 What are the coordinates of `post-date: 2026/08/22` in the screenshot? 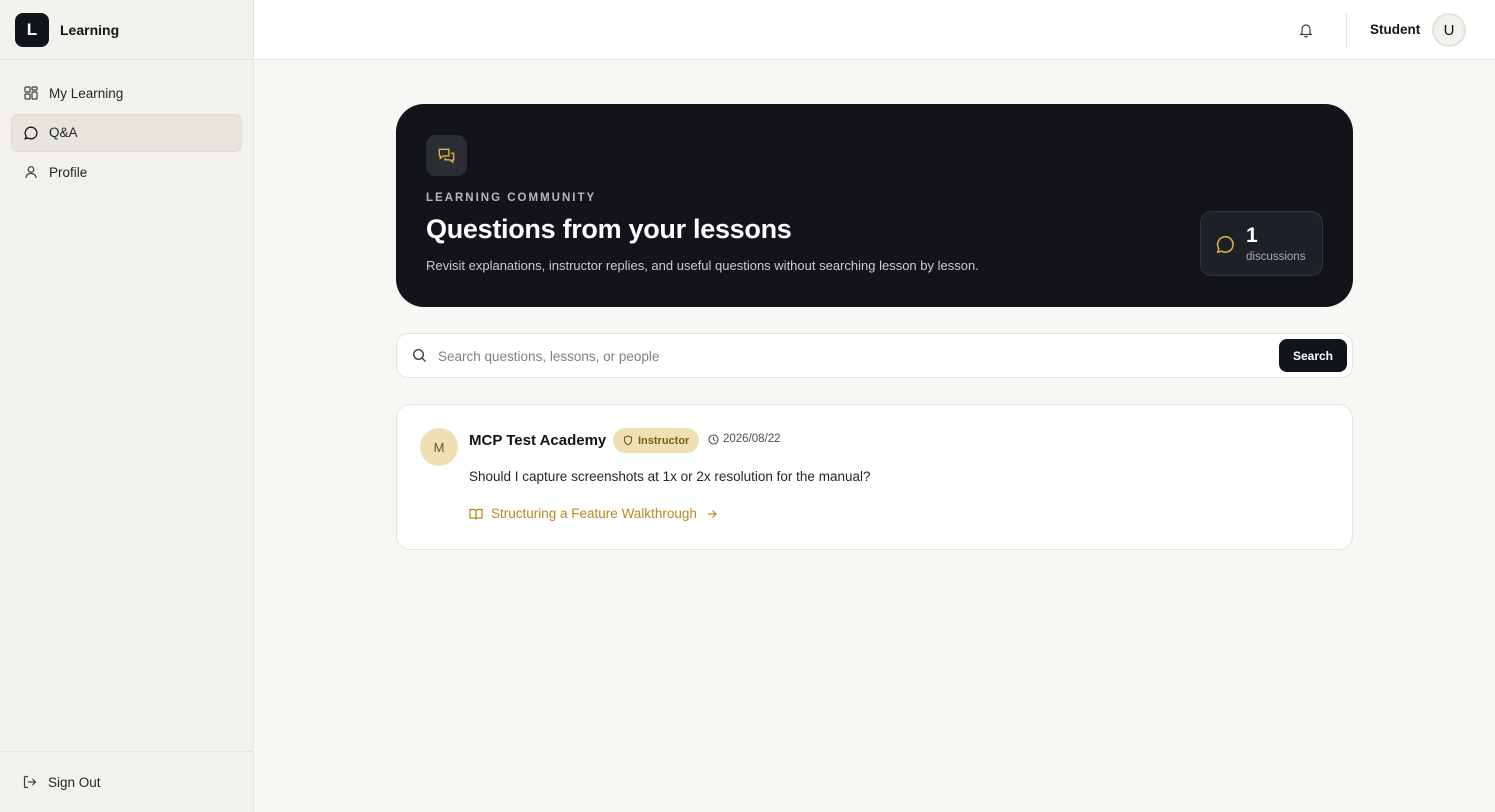 It's located at (744, 439).